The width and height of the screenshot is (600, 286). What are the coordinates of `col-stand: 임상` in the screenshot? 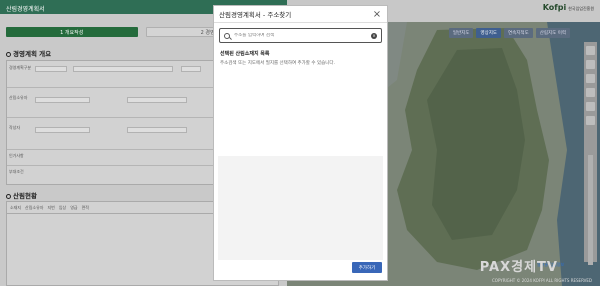 It's located at (62, 207).